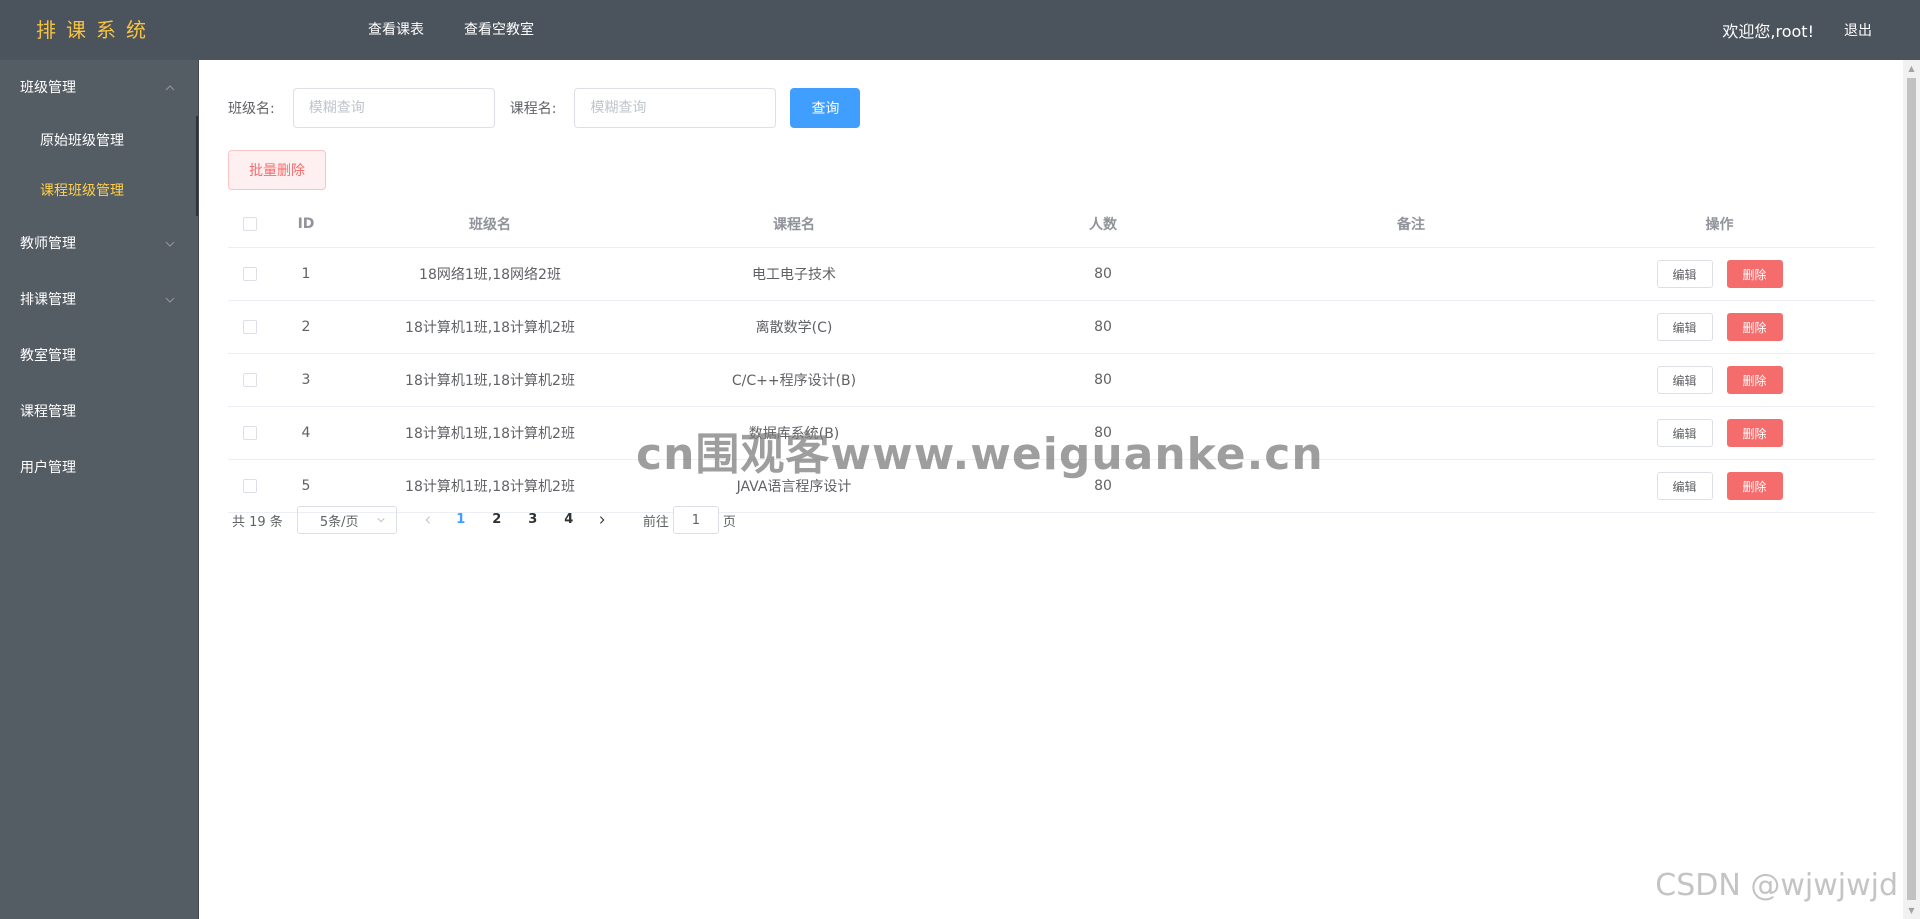  I want to click on cell-course-name: 电工电子技术, so click(794, 275).